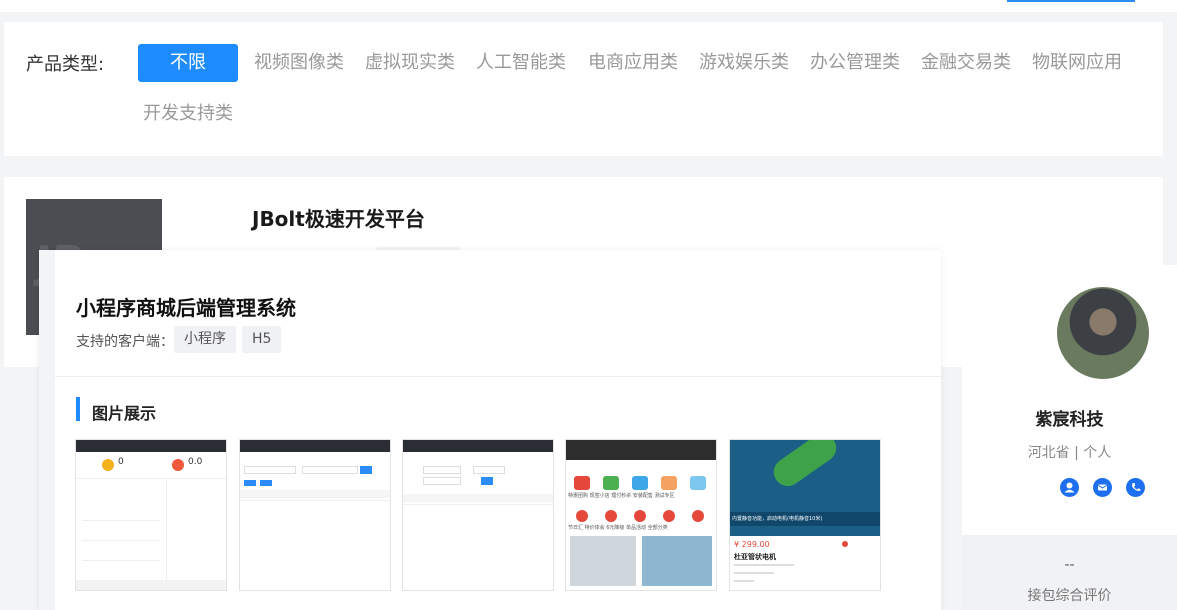 The height and width of the screenshot is (610, 1177). What do you see at coordinates (299, 63) in the screenshot?
I see `filter-option-video: 视频图像类` at bounding box center [299, 63].